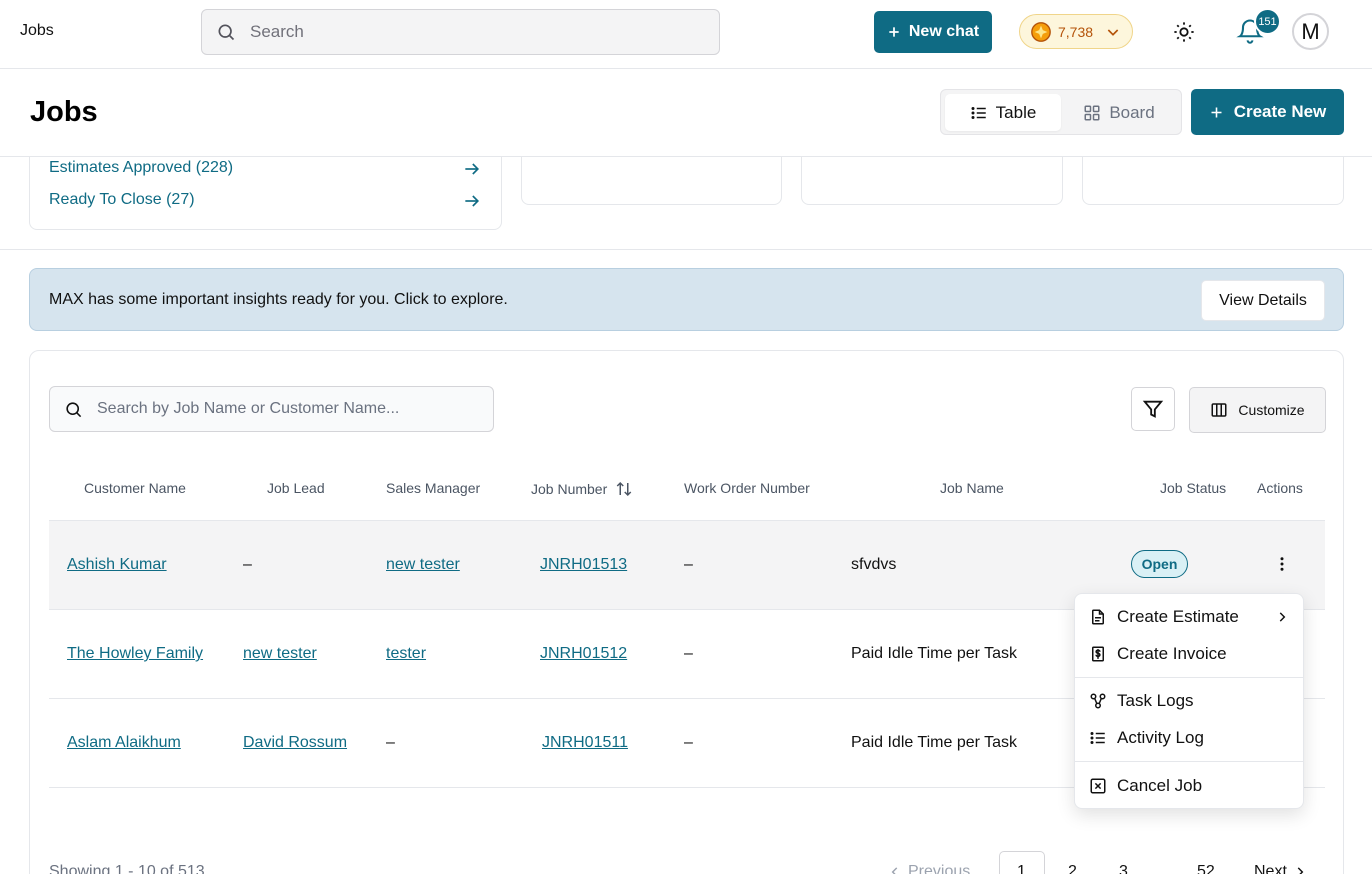 The width and height of the screenshot is (1372, 874). Describe the element at coordinates (1178, 616) in the screenshot. I see `menu-item-label: Create Estimate` at that location.